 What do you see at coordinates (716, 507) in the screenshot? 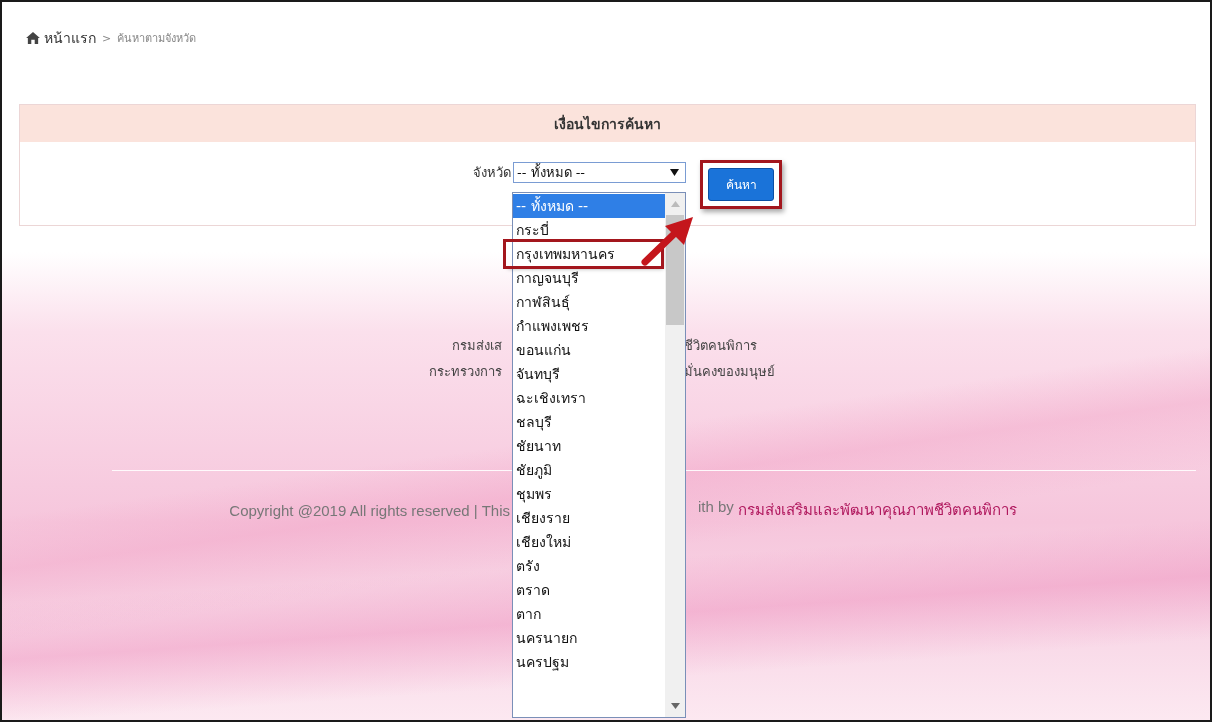
I see `copyright-text: ith by` at bounding box center [716, 507].